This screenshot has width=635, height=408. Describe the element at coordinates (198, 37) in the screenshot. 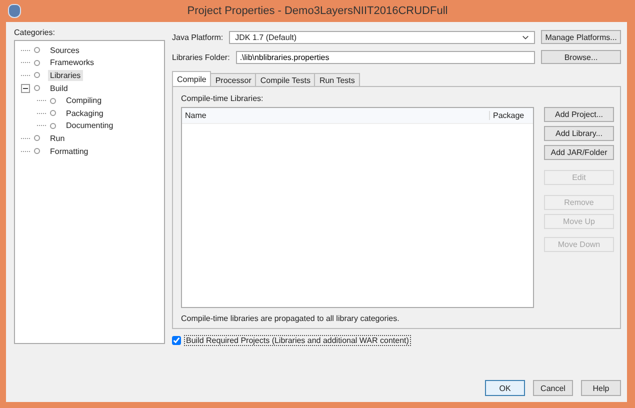

I see `field-label: Java Platform:` at that location.